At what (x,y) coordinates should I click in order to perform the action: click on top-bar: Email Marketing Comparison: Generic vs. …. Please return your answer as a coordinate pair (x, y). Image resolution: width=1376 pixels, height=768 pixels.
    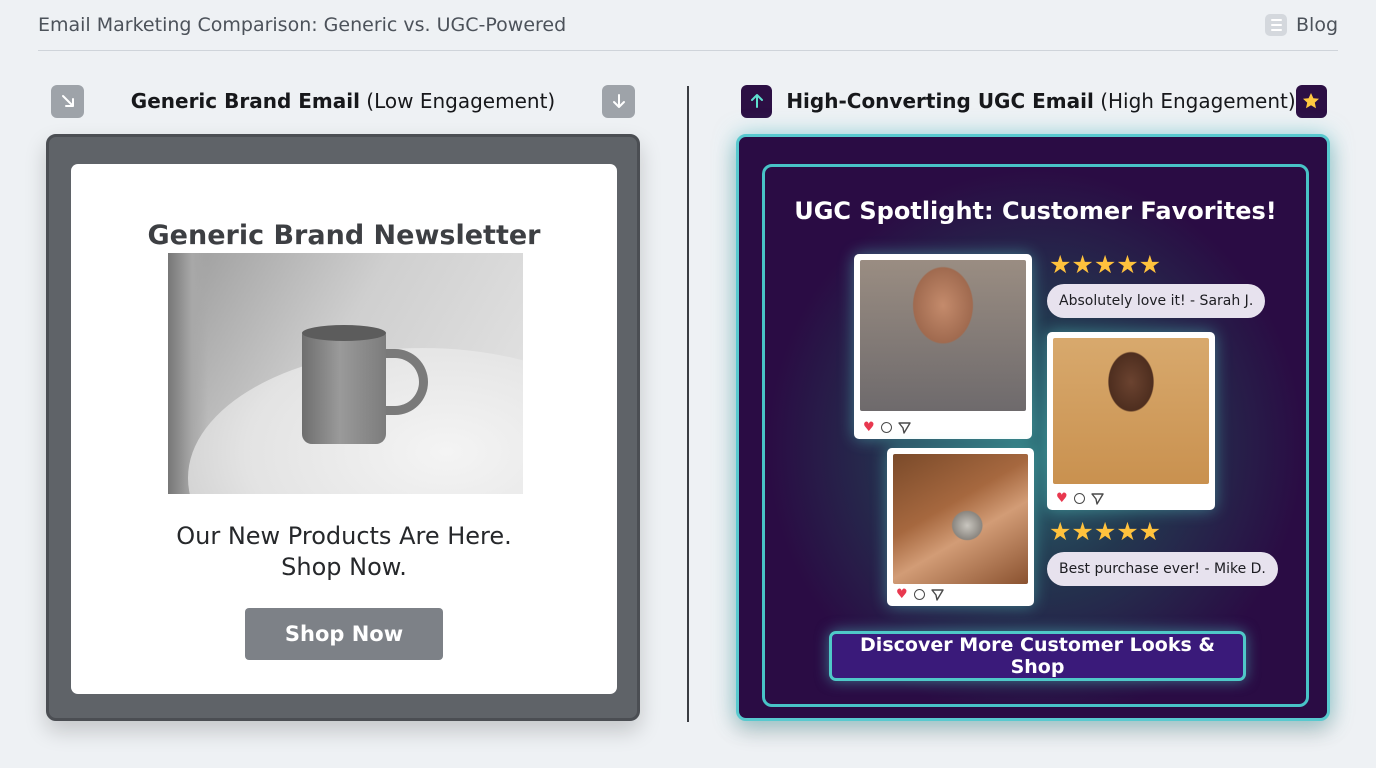
    Looking at the image, I should click on (688, 25).